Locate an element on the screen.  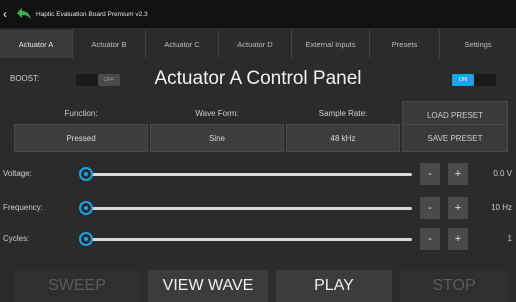
play-button: PLAY is located at coordinates (334, 286).